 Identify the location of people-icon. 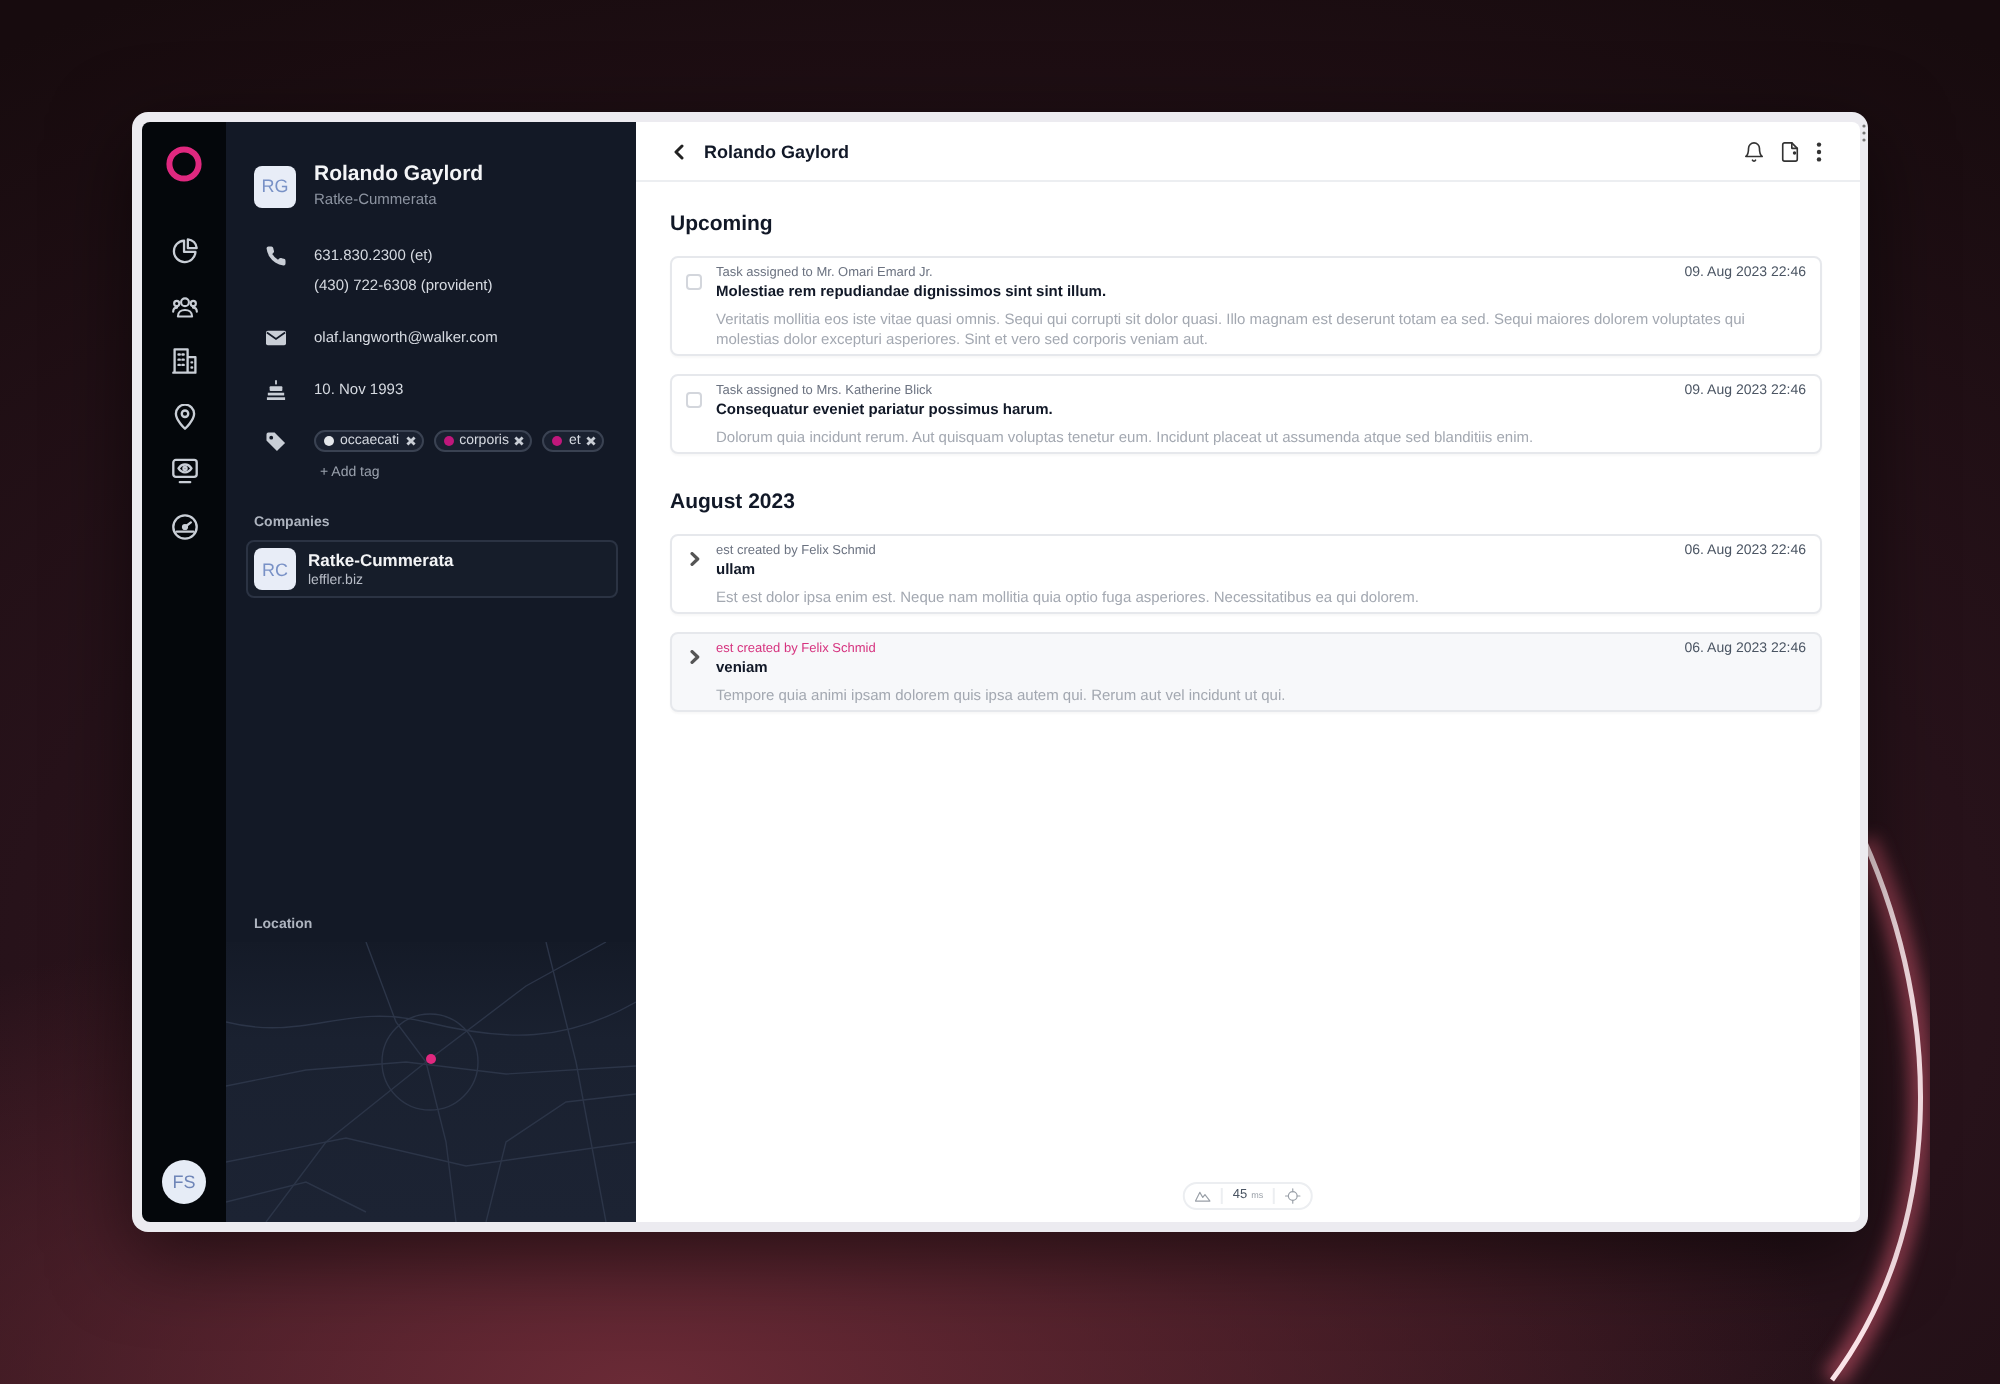
(184, 306).